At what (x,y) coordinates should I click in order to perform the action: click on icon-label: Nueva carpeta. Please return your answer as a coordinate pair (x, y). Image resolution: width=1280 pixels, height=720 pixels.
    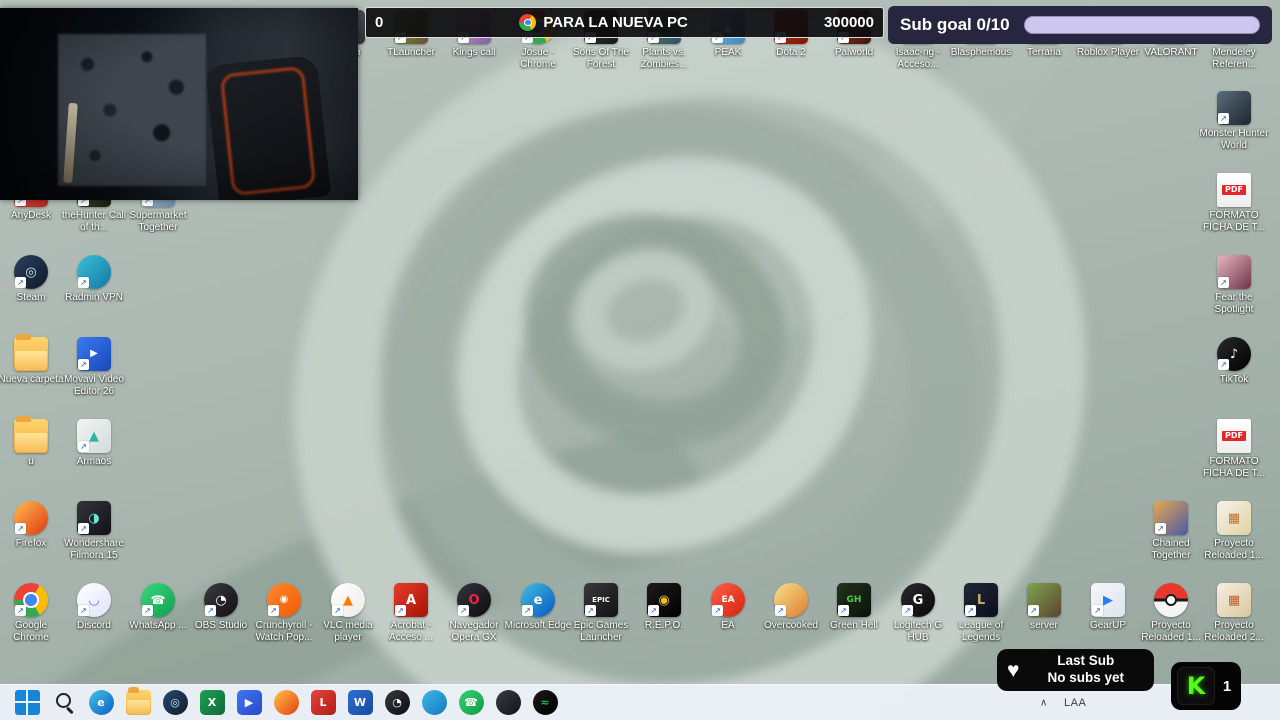
    Looking at the image, I should click on (32, 379).